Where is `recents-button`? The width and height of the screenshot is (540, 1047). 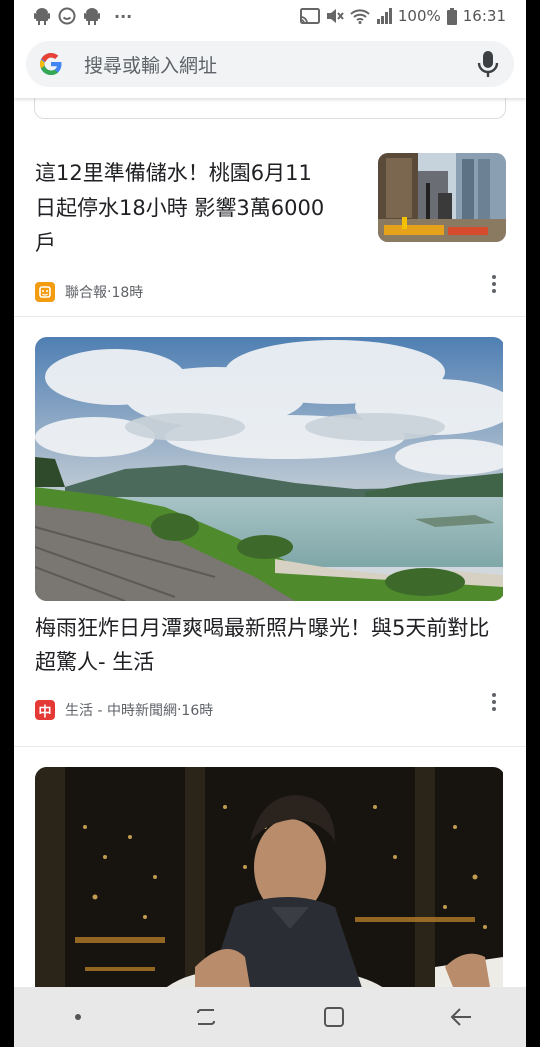 recents-button is located at coordinates (206, 1017).